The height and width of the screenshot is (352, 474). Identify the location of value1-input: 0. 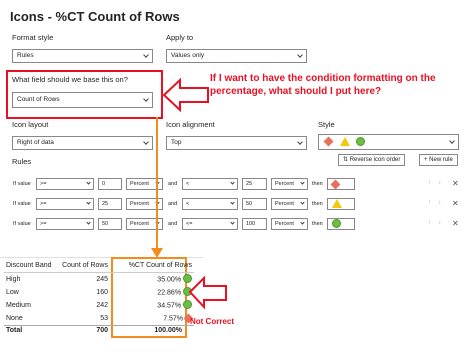
(110, 184).